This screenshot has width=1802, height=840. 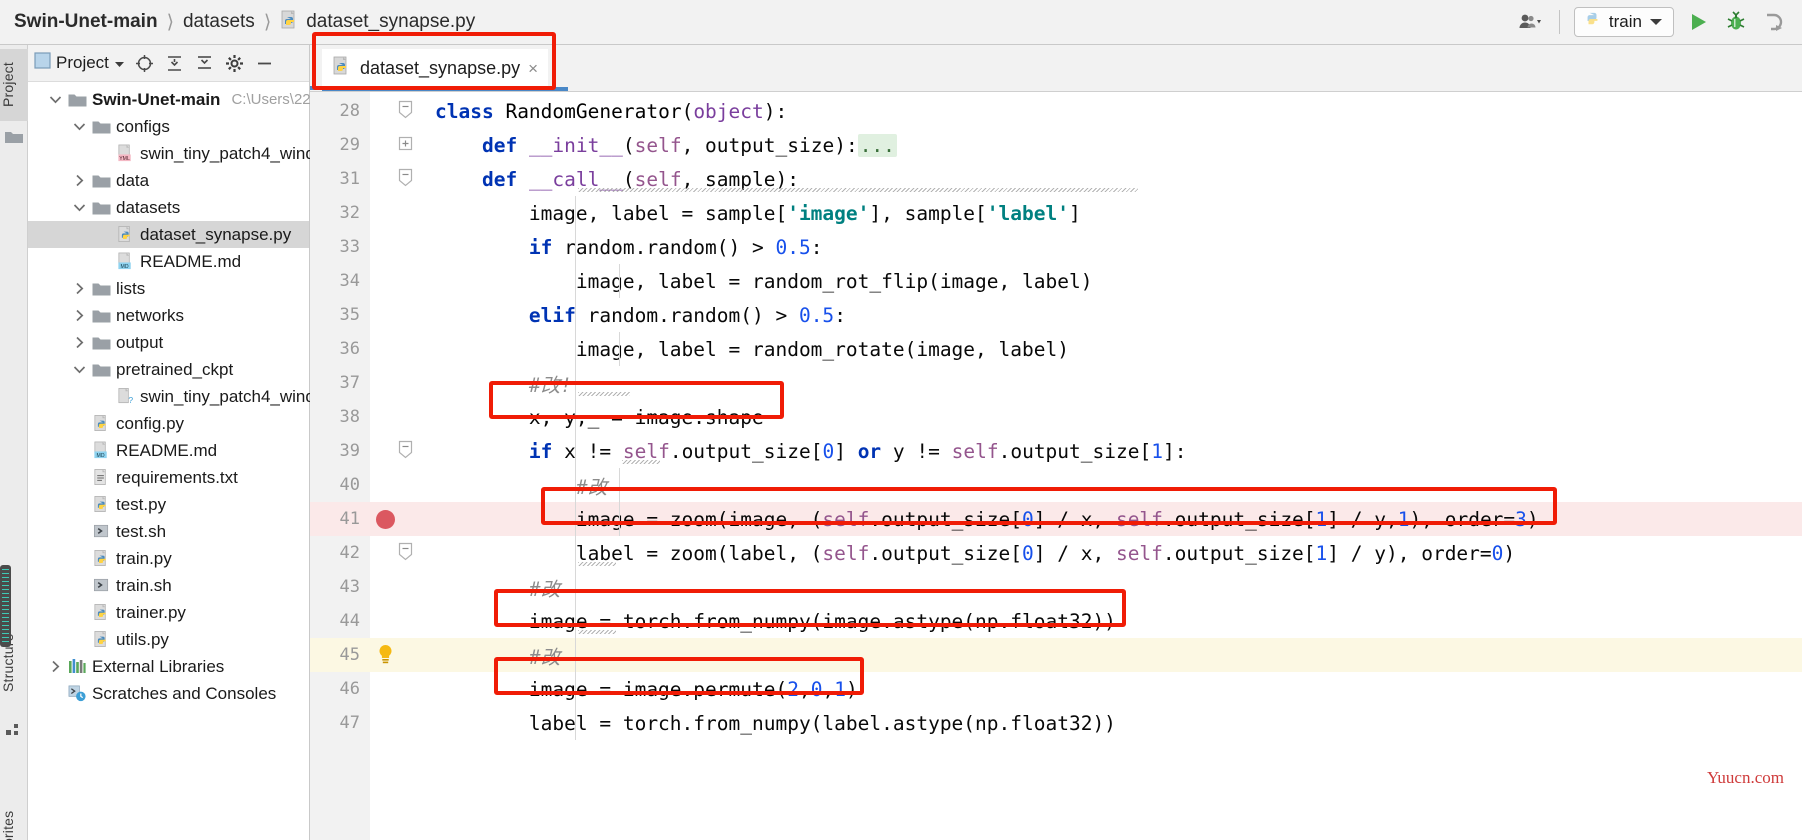 I want to click on tree-item-external-libraries: External Libraries, so click(x=168, y=666).